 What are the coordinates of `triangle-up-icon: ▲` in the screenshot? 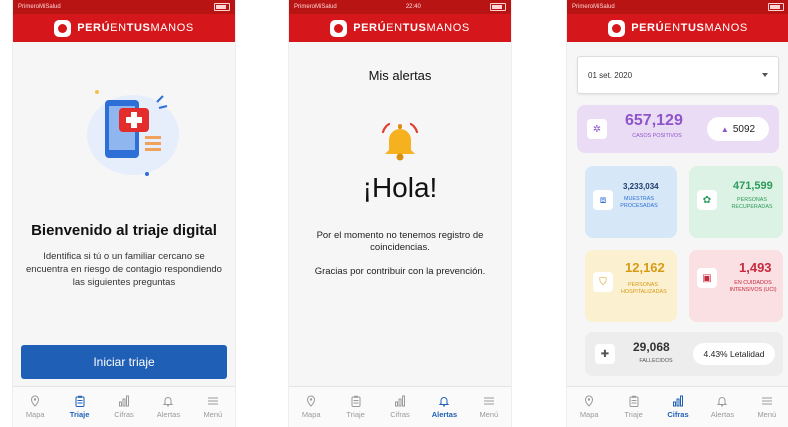 It's located at (724, 129).